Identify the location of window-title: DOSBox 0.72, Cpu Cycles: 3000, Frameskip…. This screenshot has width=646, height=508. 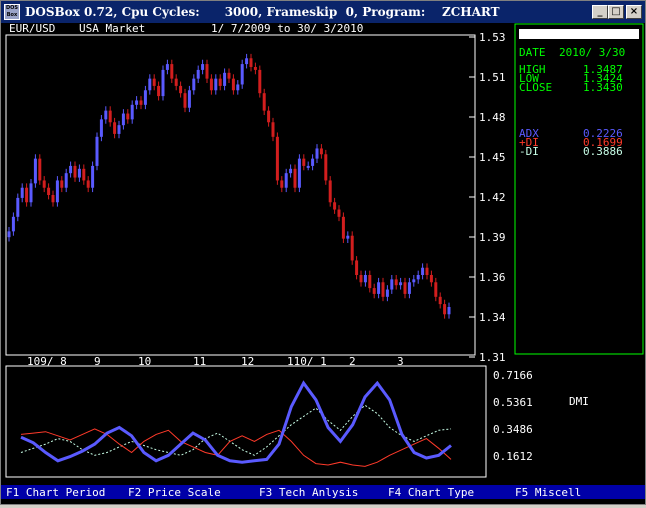
(262, 12).